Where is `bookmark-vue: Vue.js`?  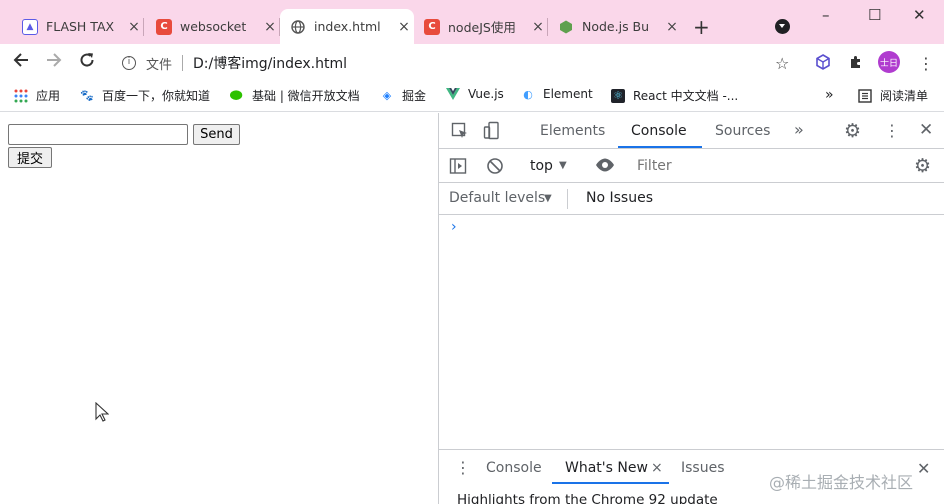
bookmark-vue: Vue.js is located at coordinates (475, 94).